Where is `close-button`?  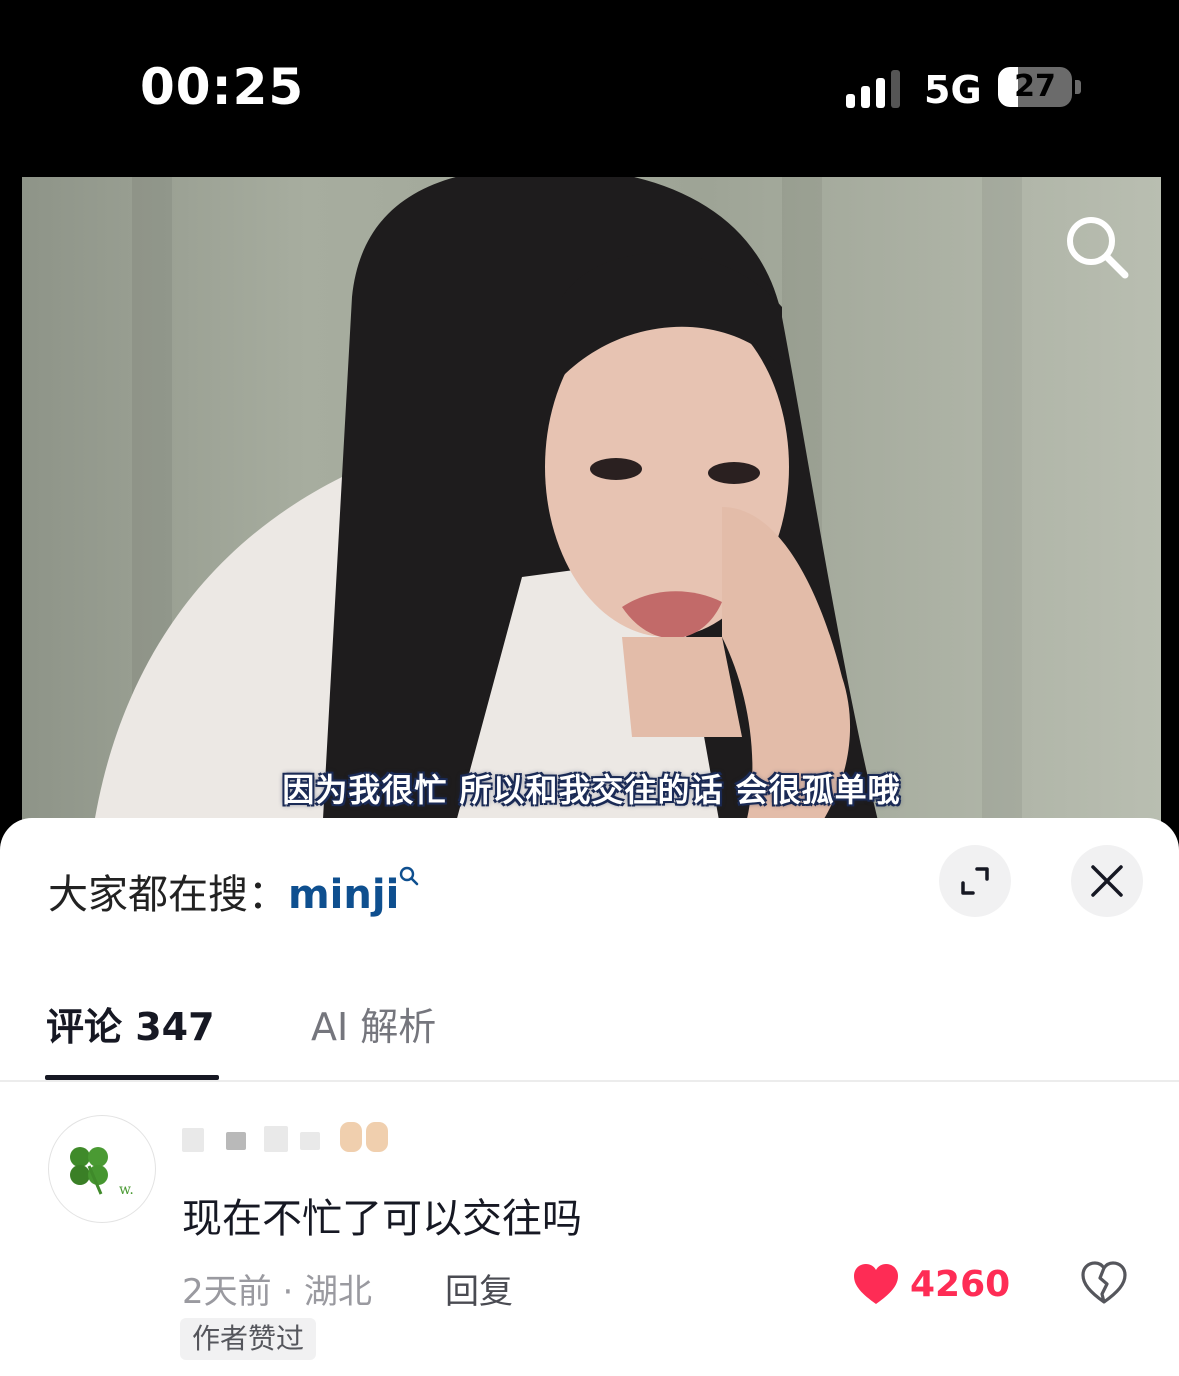
close-button is located at coordinates (1107, 881).